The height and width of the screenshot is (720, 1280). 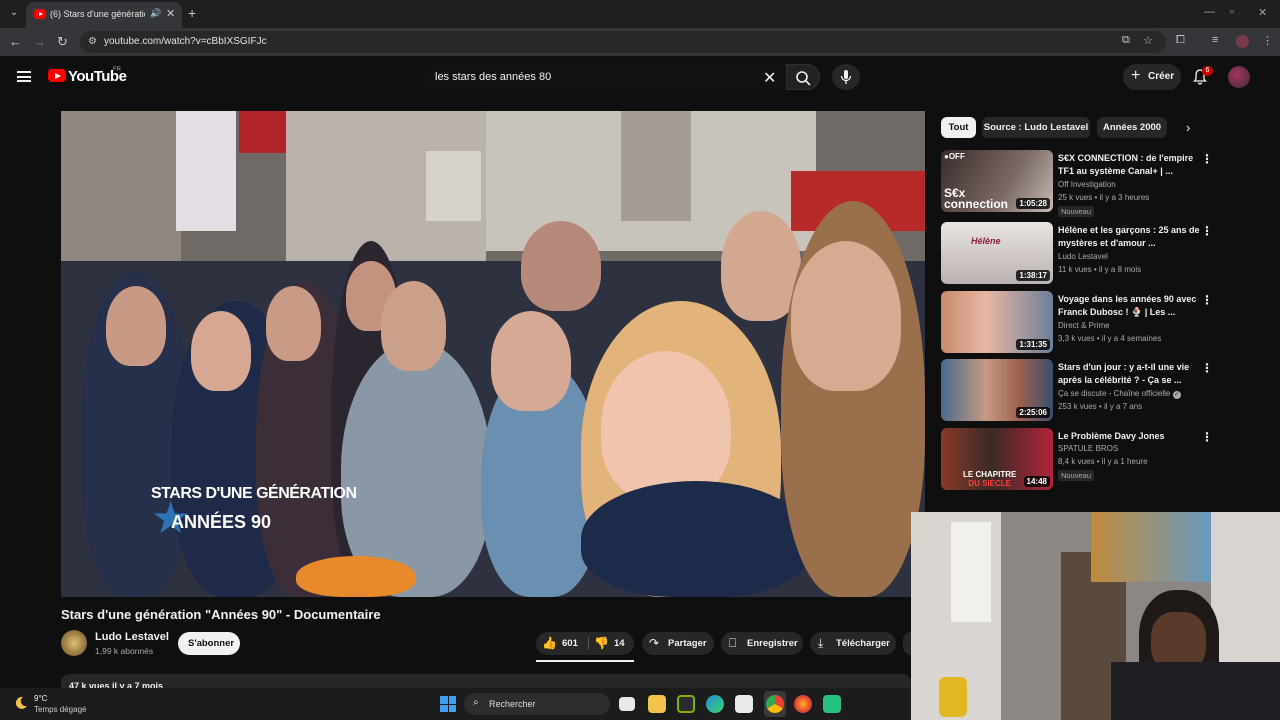 I want to click on video-thumbnail: 1:31:35, so click(x=997, y=322).